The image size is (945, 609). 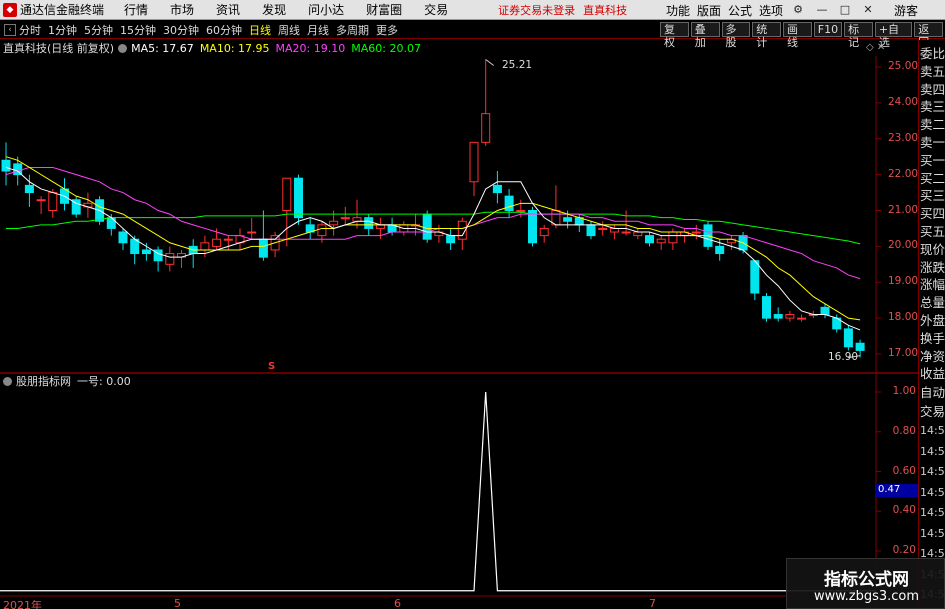 What do you see at coordinates (136, 9) in the screenshot?
I see `menu-item-market-quotes: 行情` at bounding box center [136, 9].